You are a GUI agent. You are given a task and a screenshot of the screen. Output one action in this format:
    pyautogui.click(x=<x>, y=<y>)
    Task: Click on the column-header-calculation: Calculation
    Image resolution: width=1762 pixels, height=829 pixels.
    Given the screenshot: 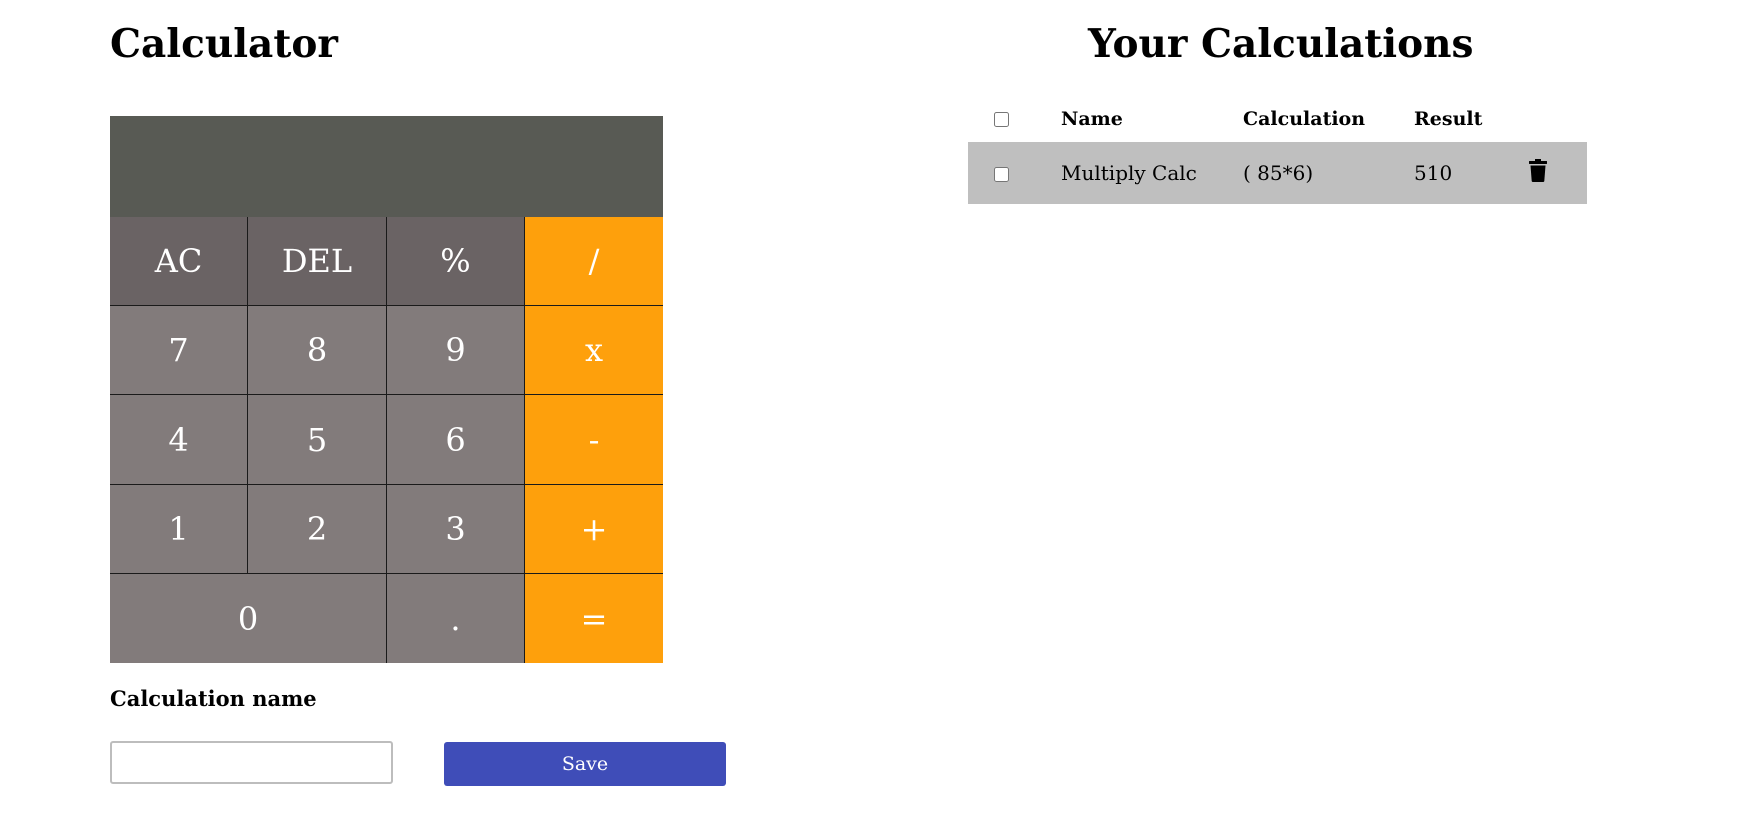 What is the action you would take?
    pyautogui.click(x=1304, y=118)
    